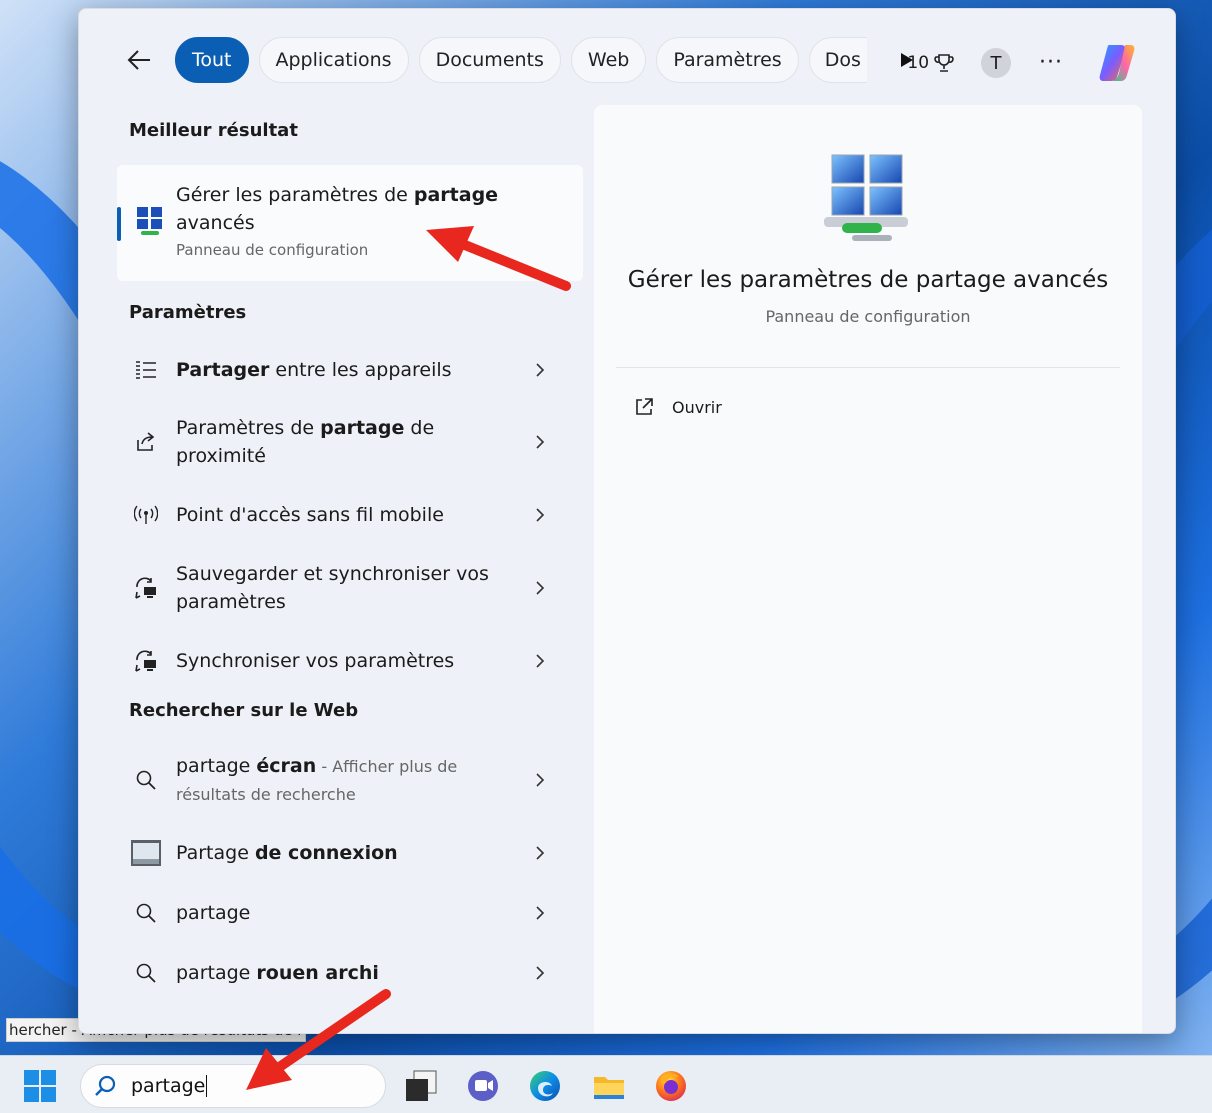  What do you see at coordinates (483, 1086) in the screenshot?
I see `teams-chat-icon` at bounding box center [483, 1086].